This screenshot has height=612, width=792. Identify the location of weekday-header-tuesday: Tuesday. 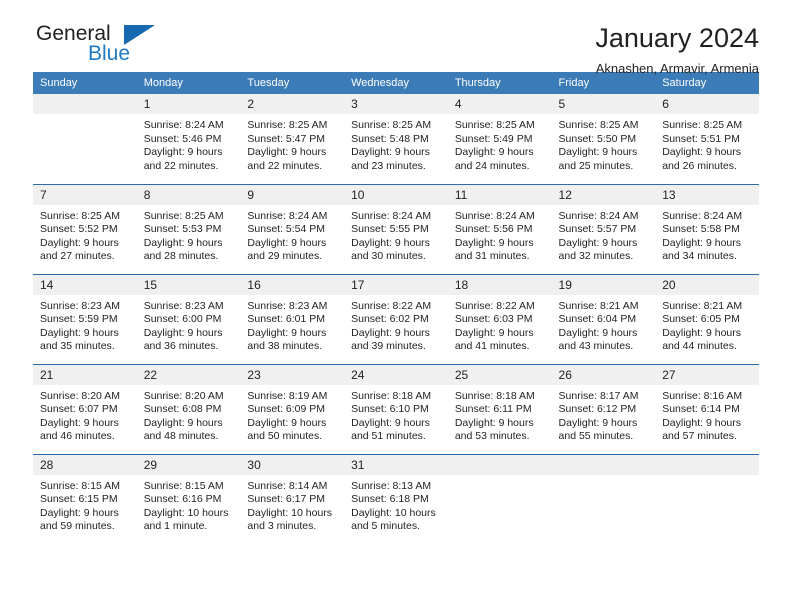
(292, 83).